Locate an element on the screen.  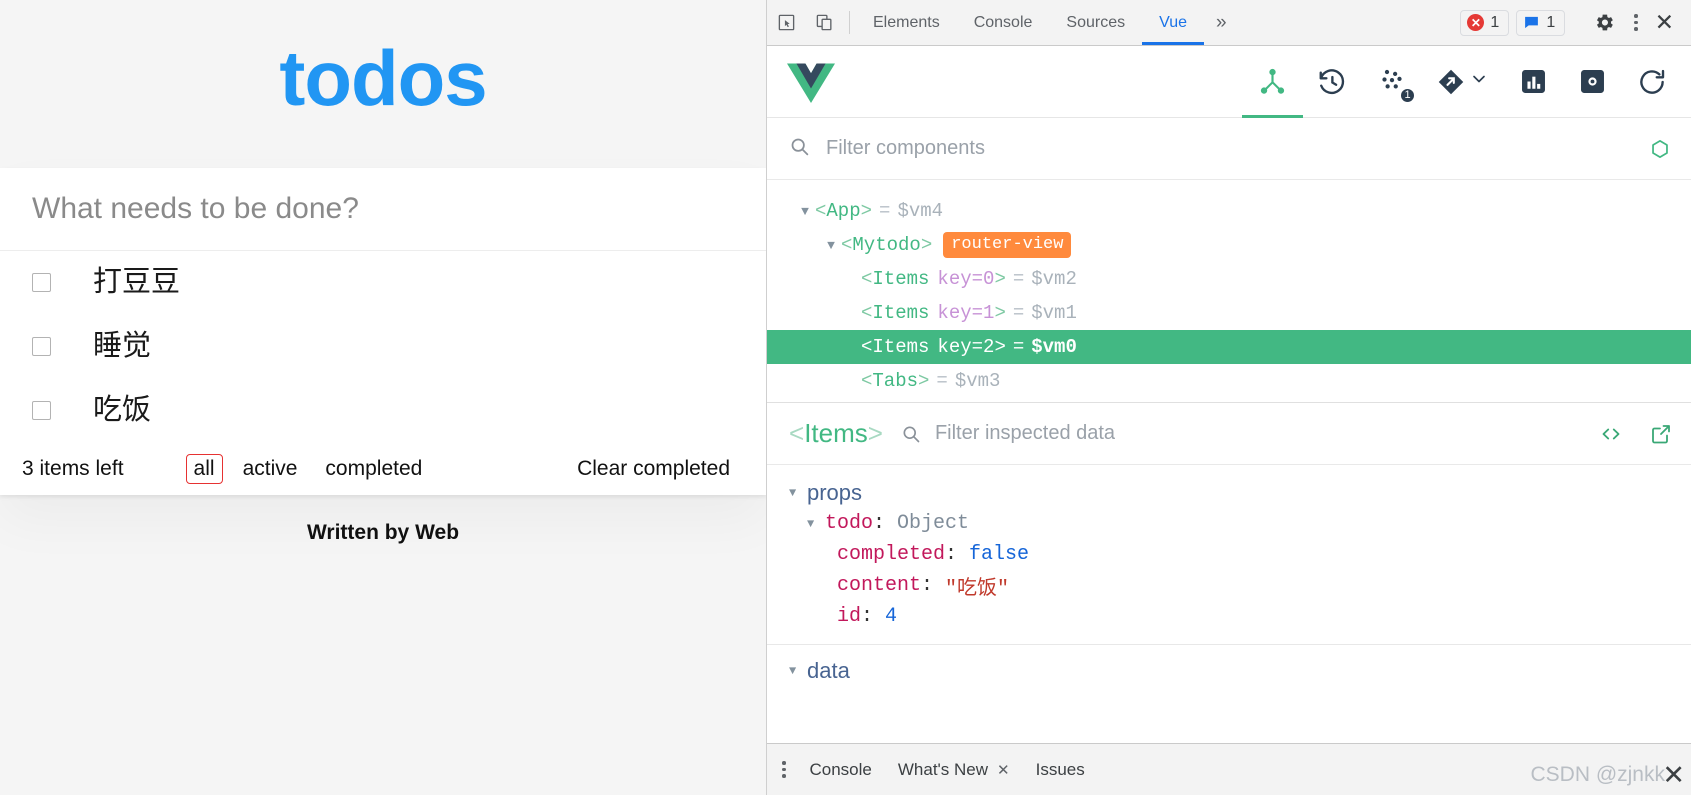
new-todo-input is located at coordinates (210, 208).